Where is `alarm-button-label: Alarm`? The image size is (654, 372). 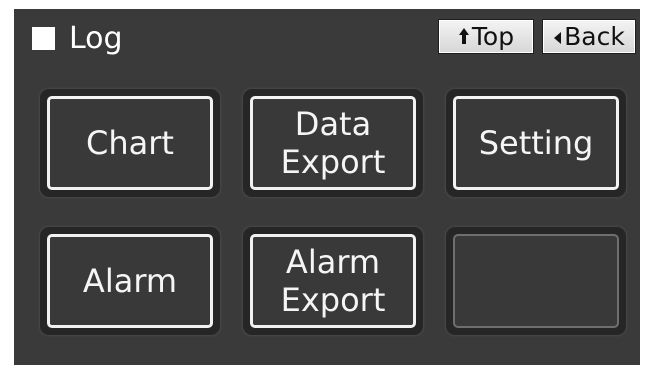 alarm-button-label: Alarm is located at coordinates (130, 281).